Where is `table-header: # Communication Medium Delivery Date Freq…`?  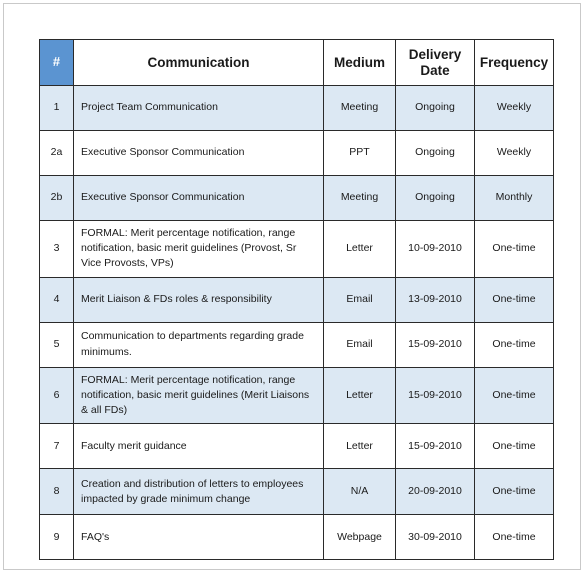 table-header: # Communication Medium Delivery Date Freq… is located at coordinates (296, 62).